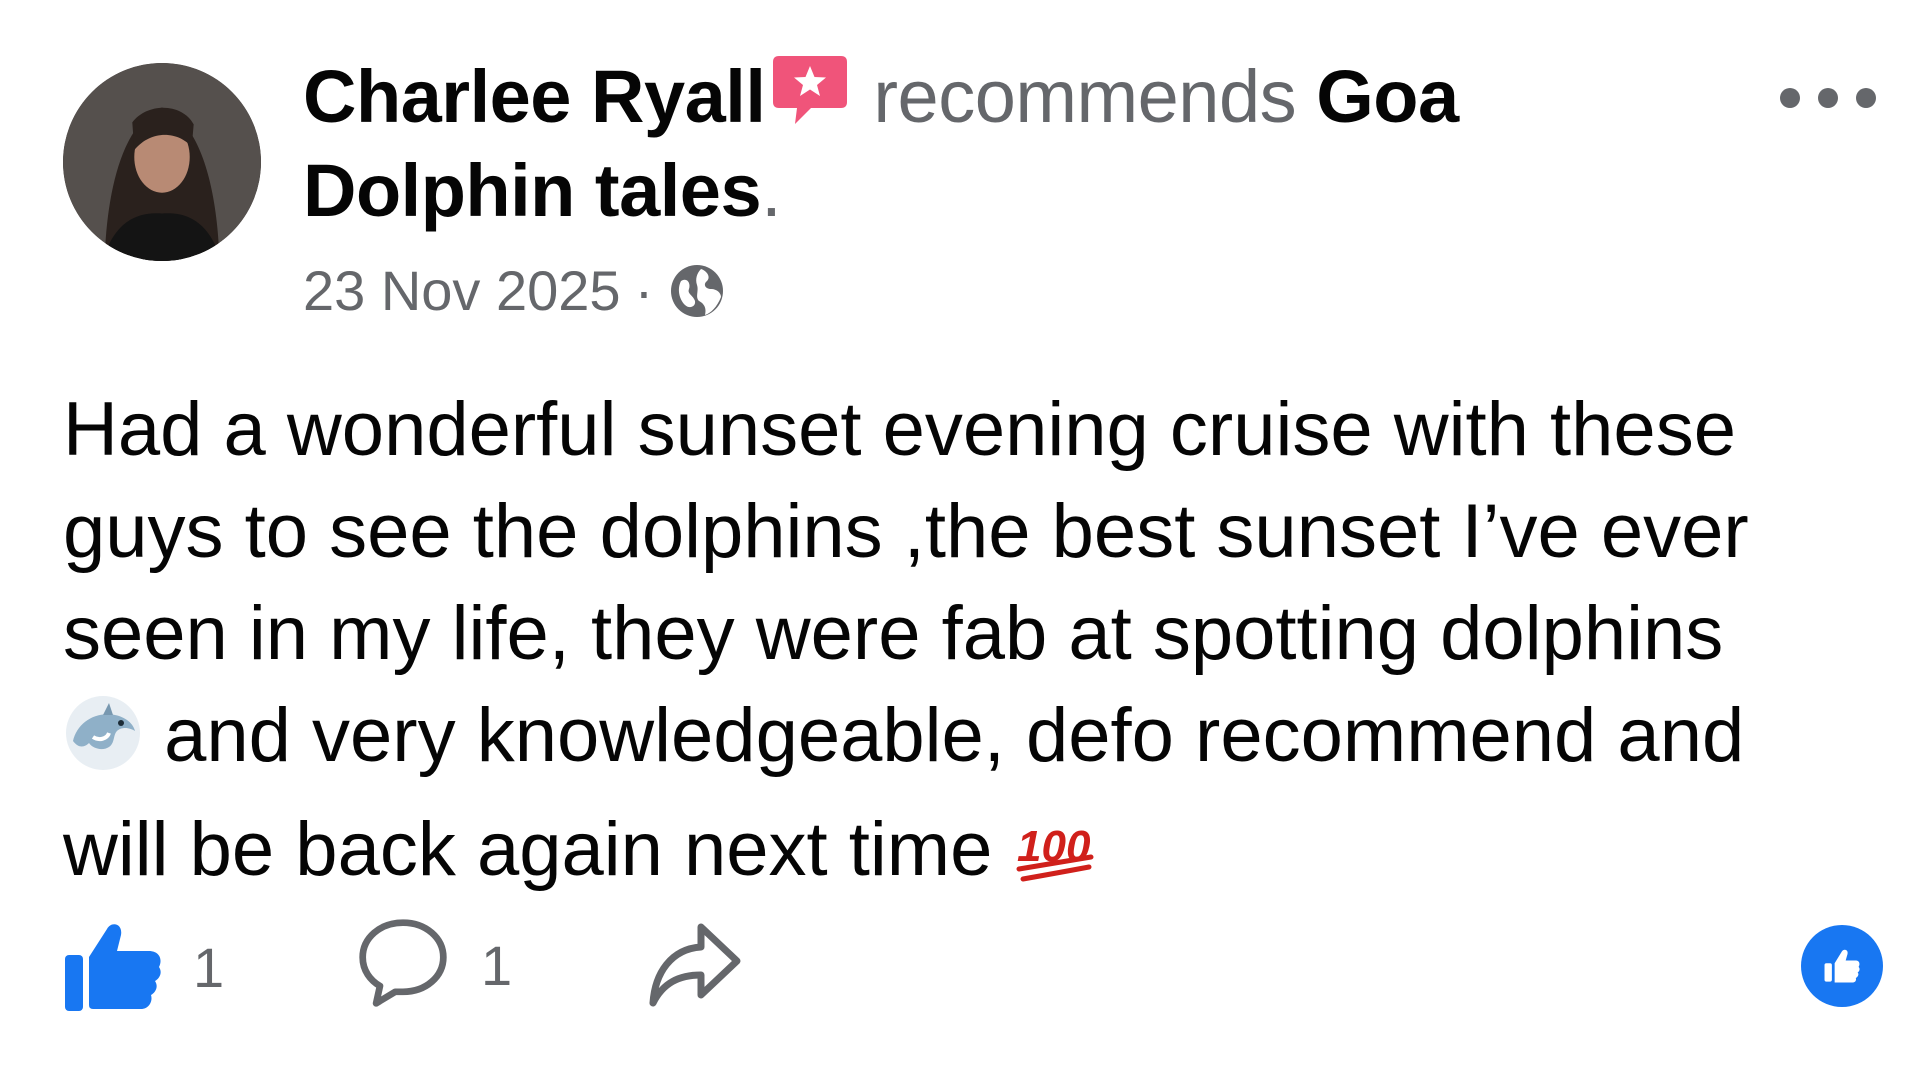 This screenshot has width=1920, height=1069. I want to click on avatar-image, so click(162, 162).